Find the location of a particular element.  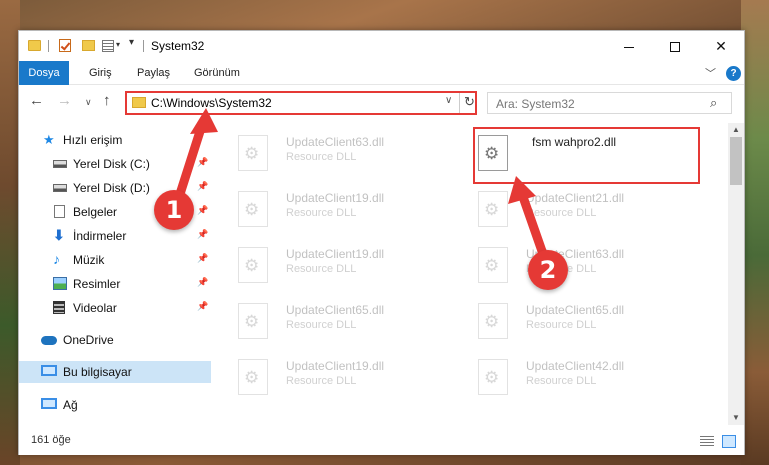

sidebar-item-disk-c: Yerel Disk (C:) 📌 is located at coordinates (115, 164).